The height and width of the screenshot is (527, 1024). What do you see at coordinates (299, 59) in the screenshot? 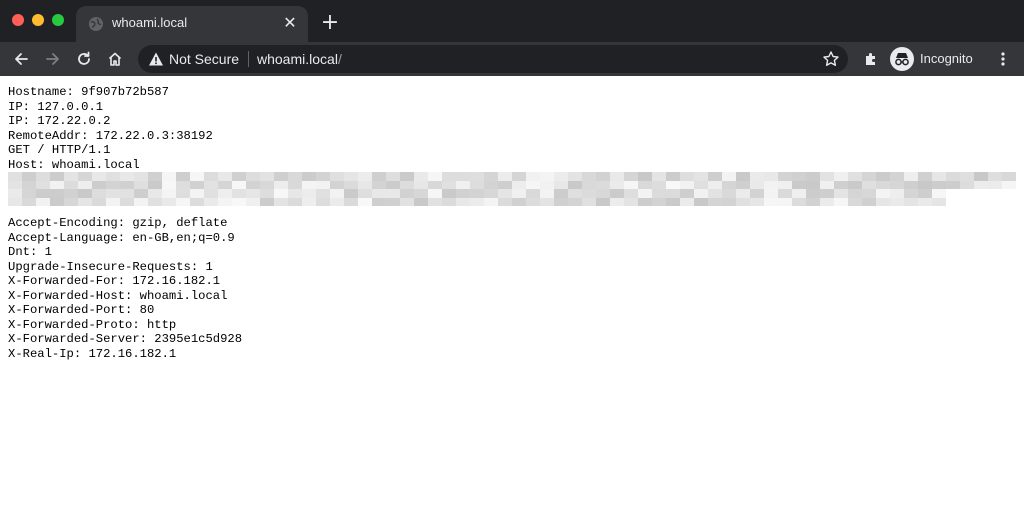
I see `url-text: whoami.local/` at bounding box center [299, 59].